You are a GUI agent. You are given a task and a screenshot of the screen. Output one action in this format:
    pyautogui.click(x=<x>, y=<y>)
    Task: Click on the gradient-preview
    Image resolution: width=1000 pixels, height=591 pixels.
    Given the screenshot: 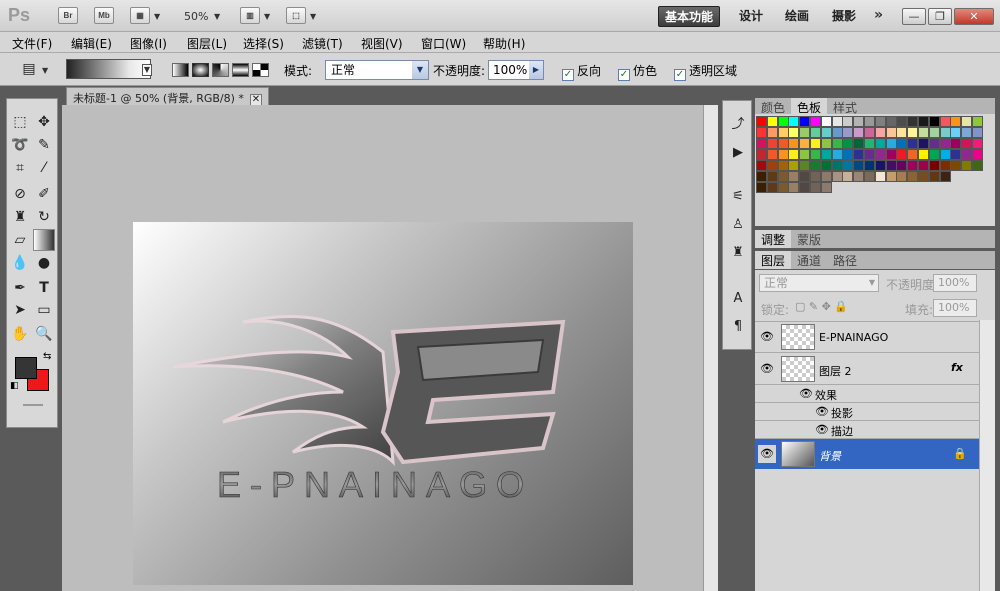 What is the action you would take?
    pyautogui.click(x=108, y=69)
    